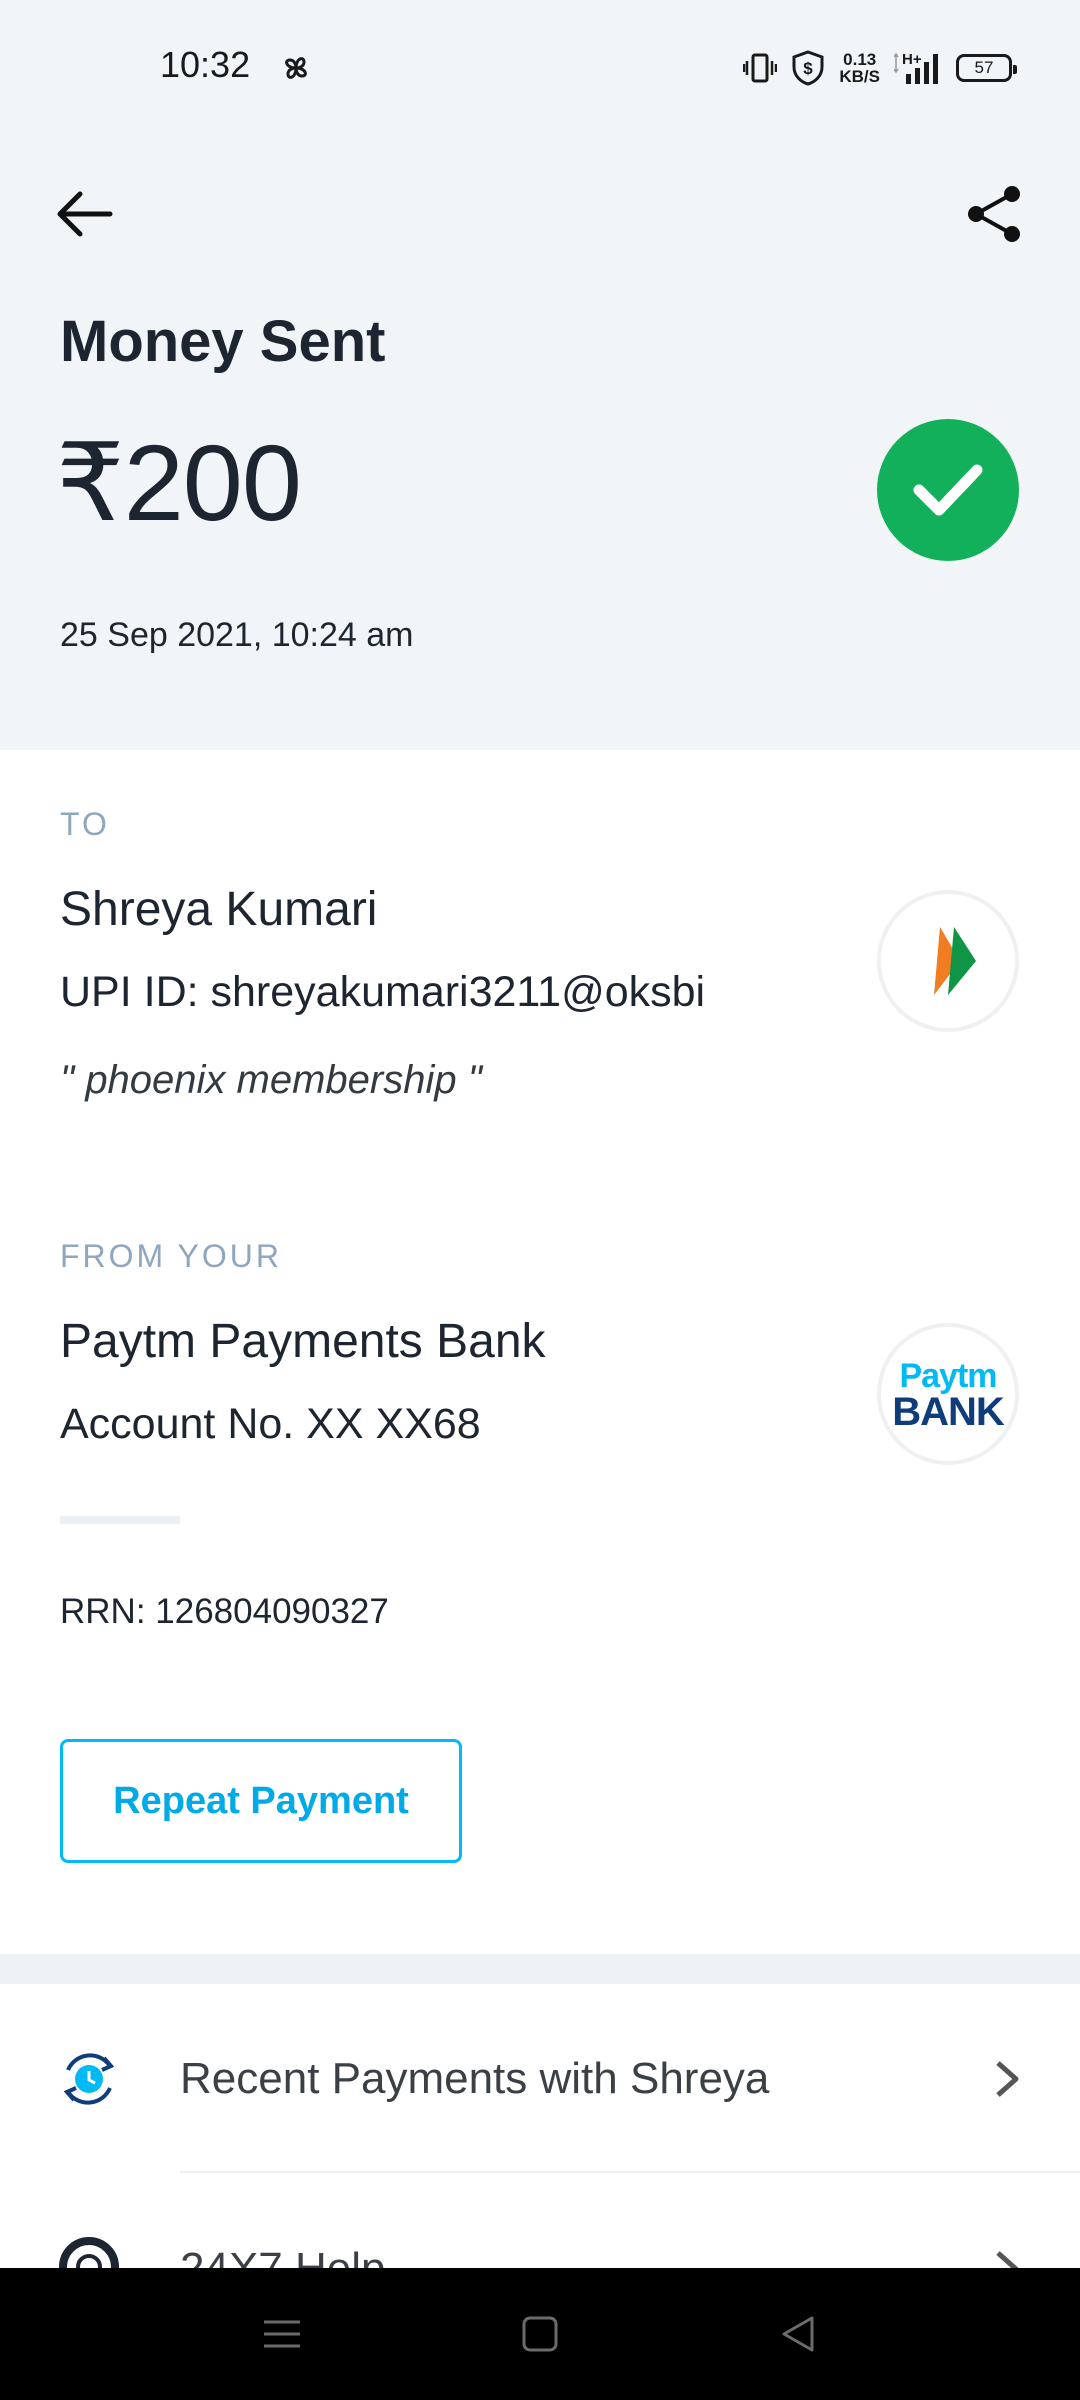 This screenshot has height=2400, width=1080. I want to click on paytm-bank-logo: Paytm BANK, so click(948, 1394).